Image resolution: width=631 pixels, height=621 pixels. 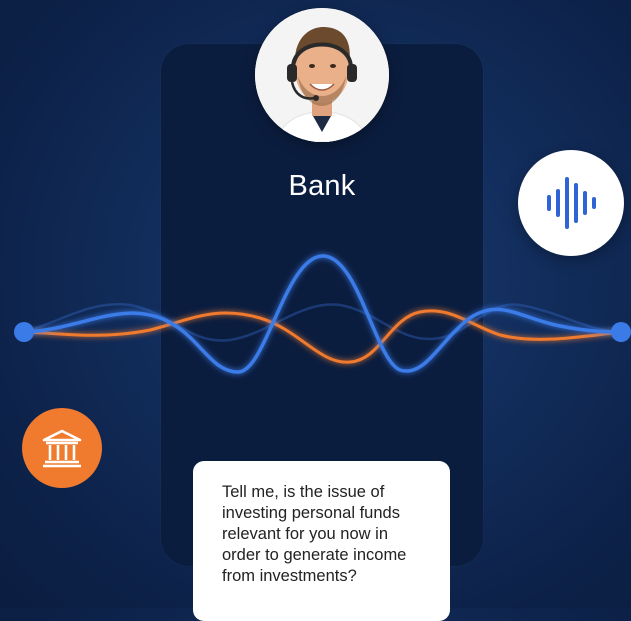 I want to click on bank-button, so click(x=62, y=448).